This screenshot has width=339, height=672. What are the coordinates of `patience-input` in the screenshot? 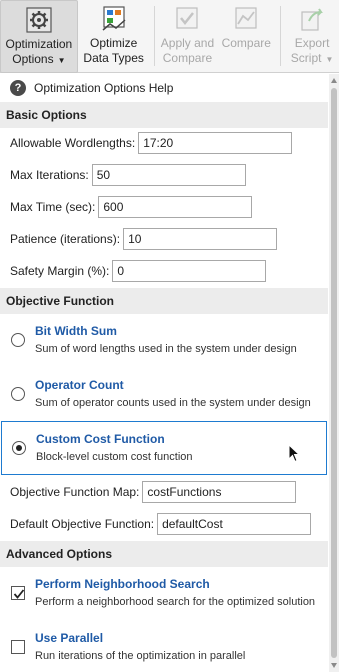 It's located at (200, 239).